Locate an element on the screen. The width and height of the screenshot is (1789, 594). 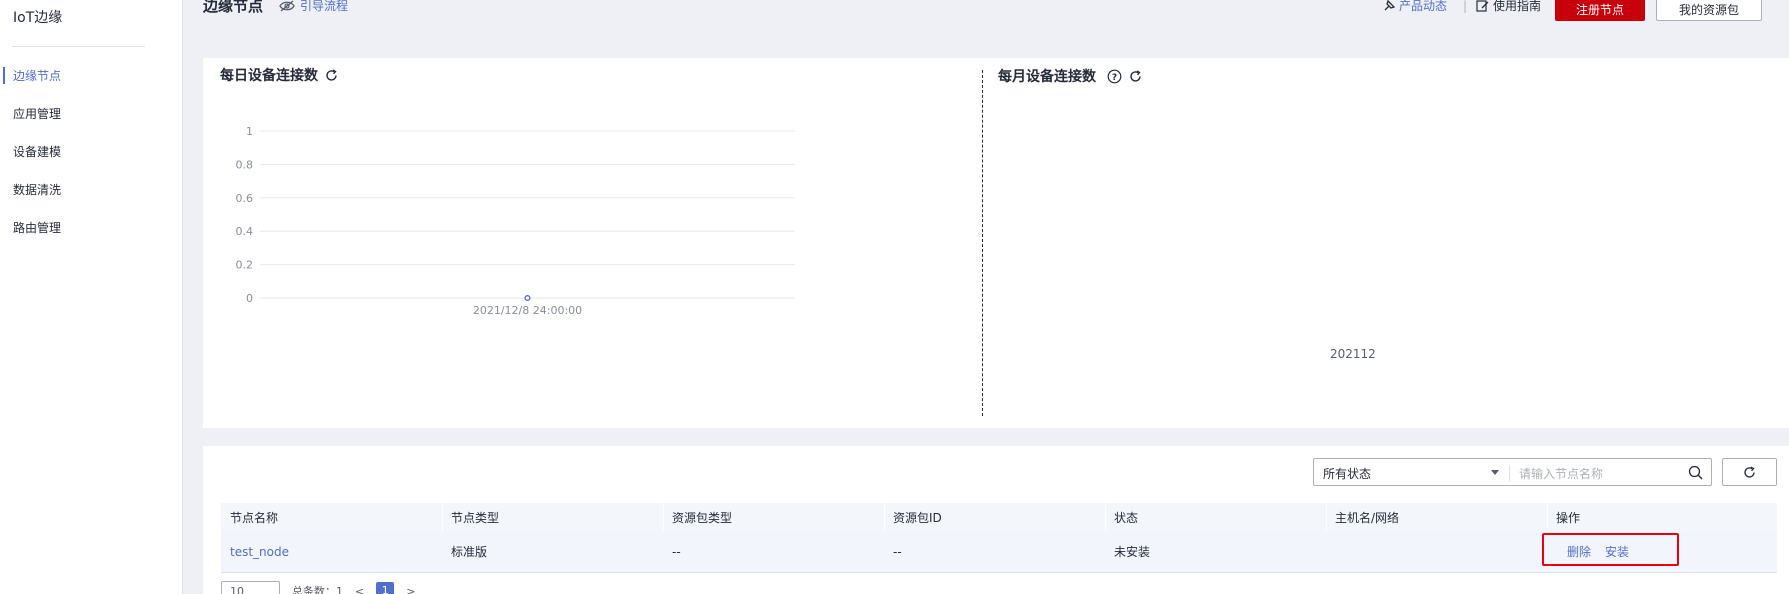
sidebar-item-app-management: 应用管理 is located at coordinates (37, 113).